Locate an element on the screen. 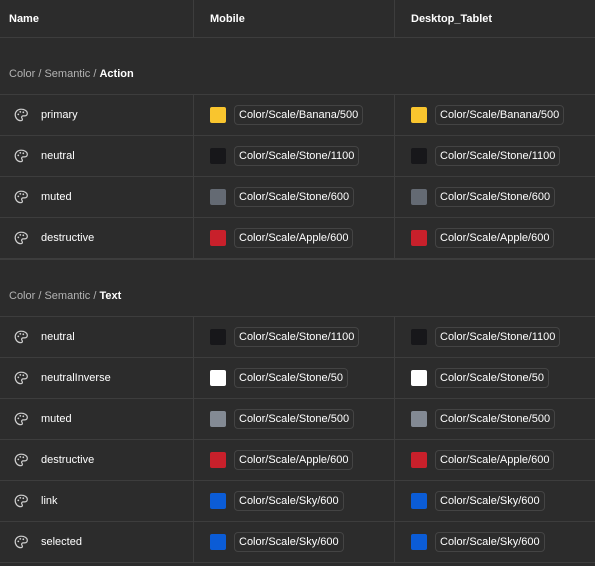  variable-name: primary is located at coordinates (59, 115).